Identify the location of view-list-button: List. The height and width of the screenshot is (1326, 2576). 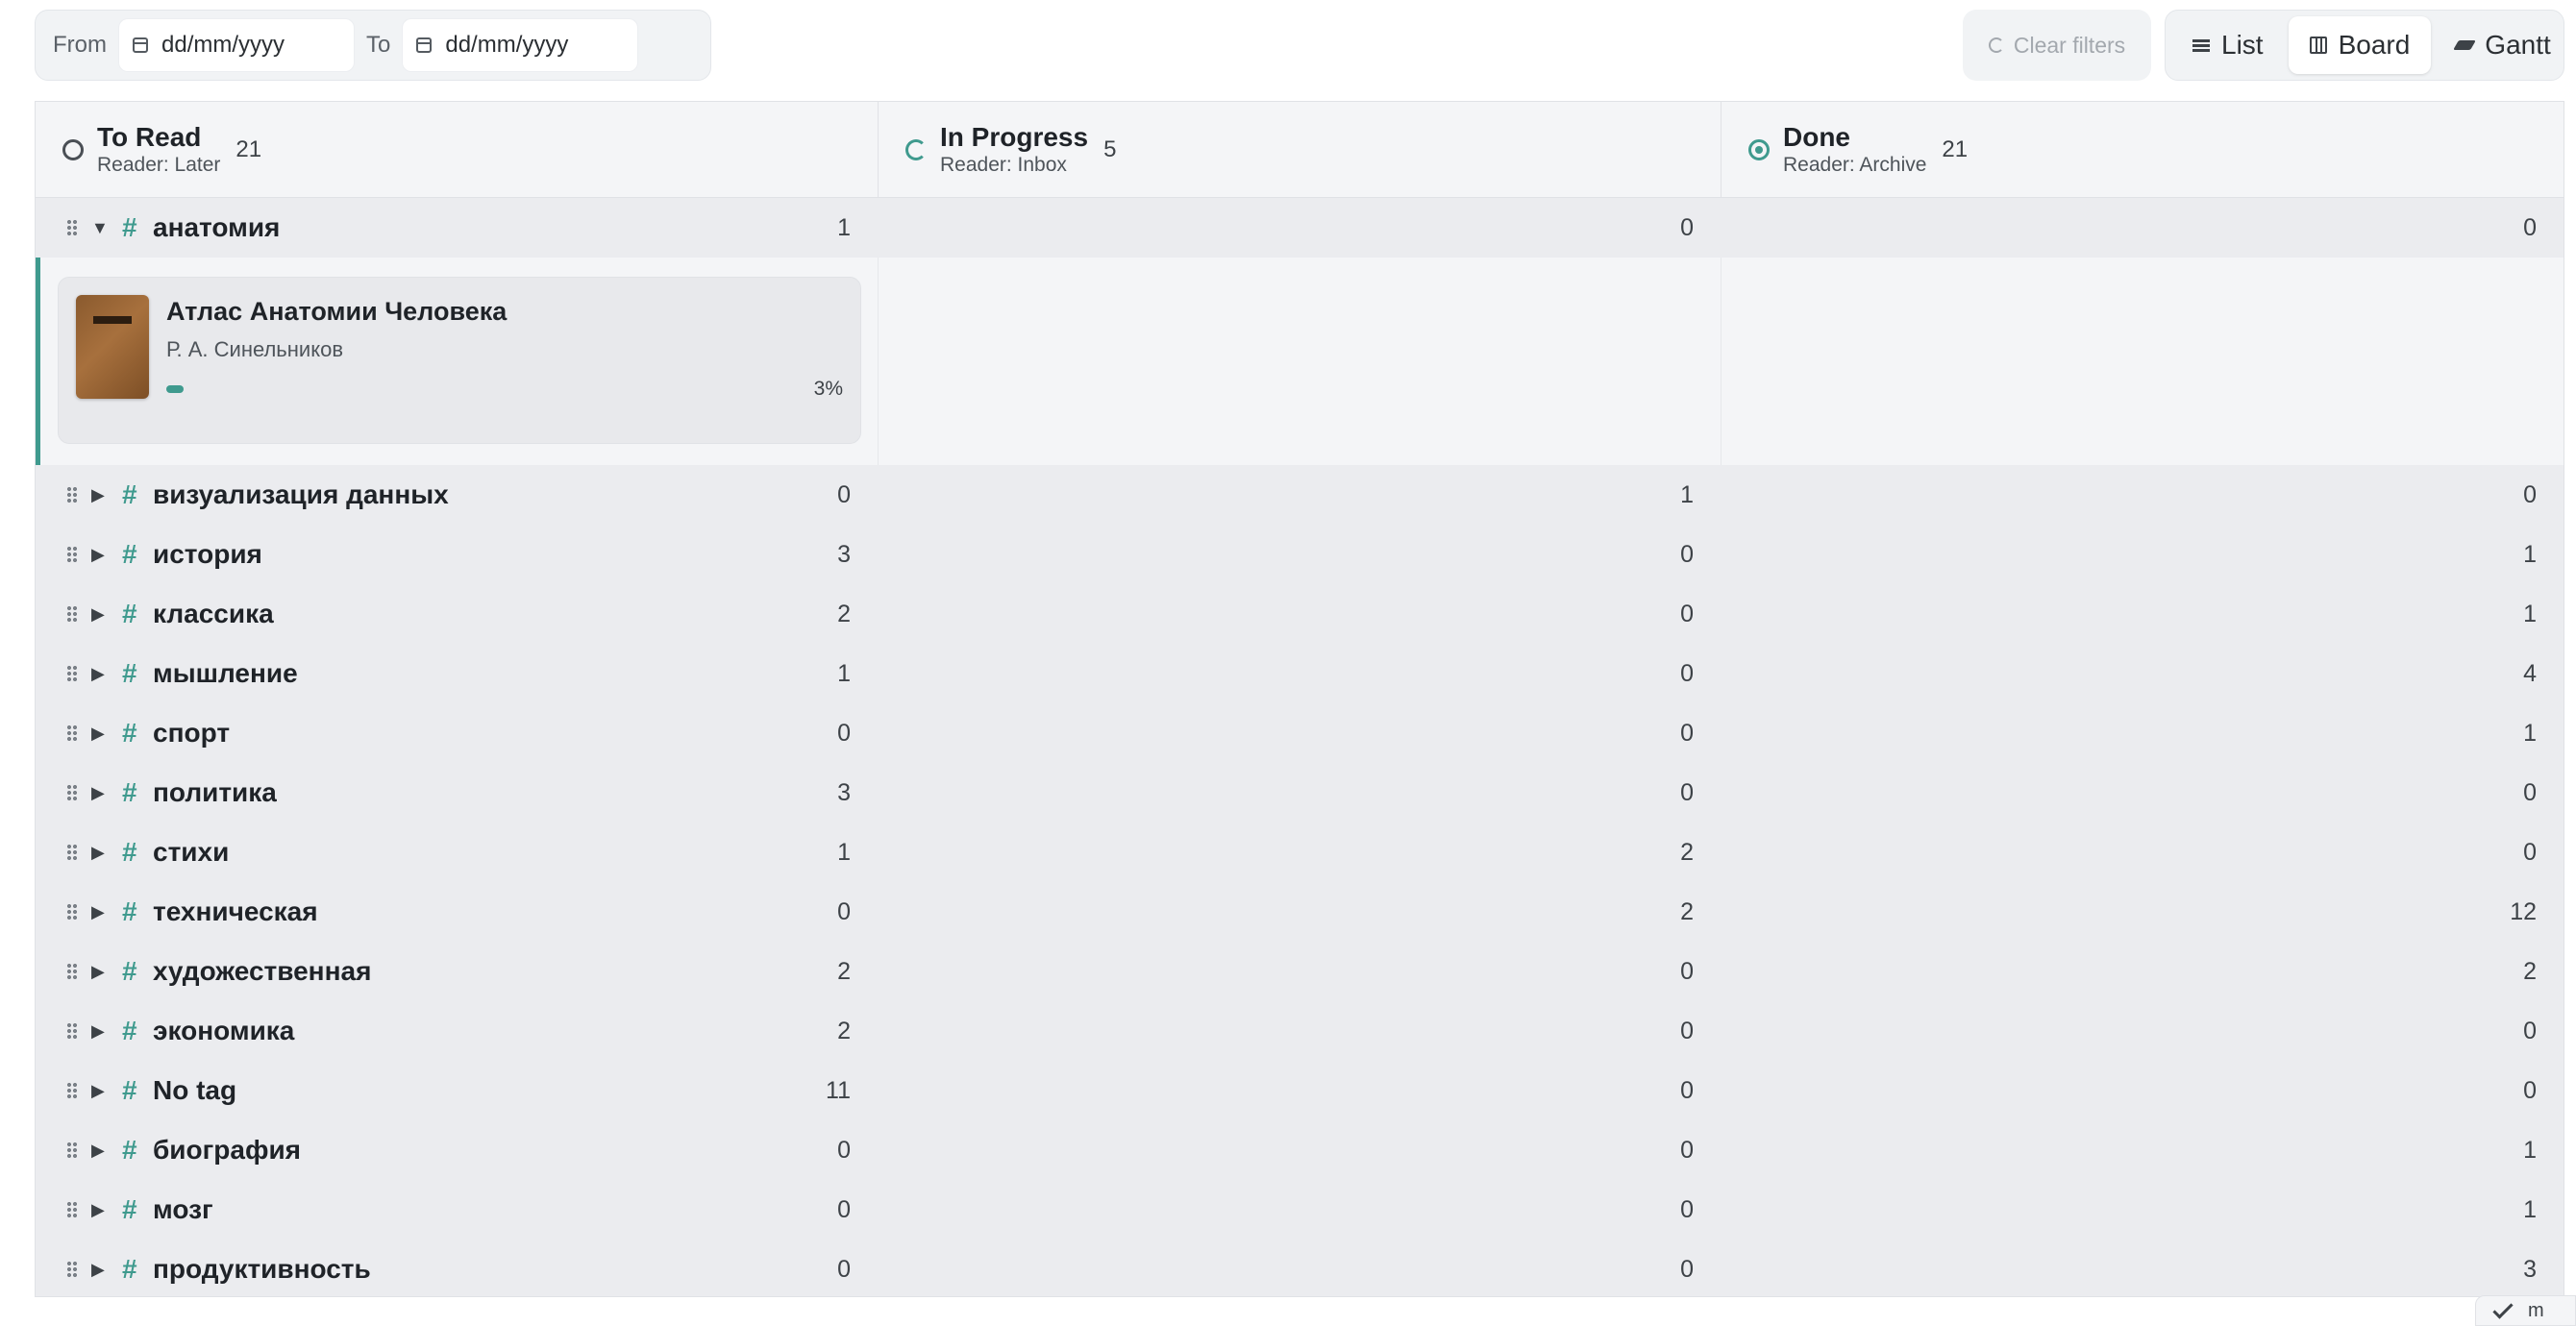
(2228, 45).